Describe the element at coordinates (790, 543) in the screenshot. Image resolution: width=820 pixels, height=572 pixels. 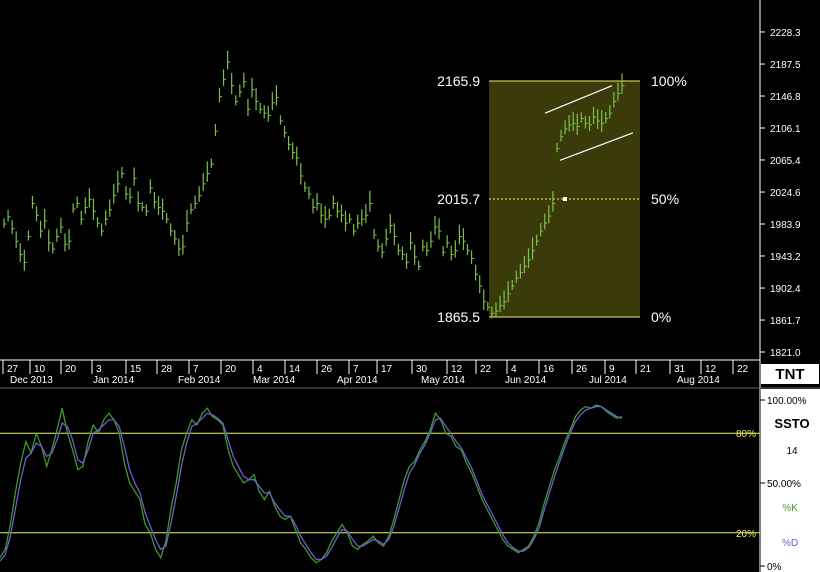
I see `legend-d: %D` at that location.